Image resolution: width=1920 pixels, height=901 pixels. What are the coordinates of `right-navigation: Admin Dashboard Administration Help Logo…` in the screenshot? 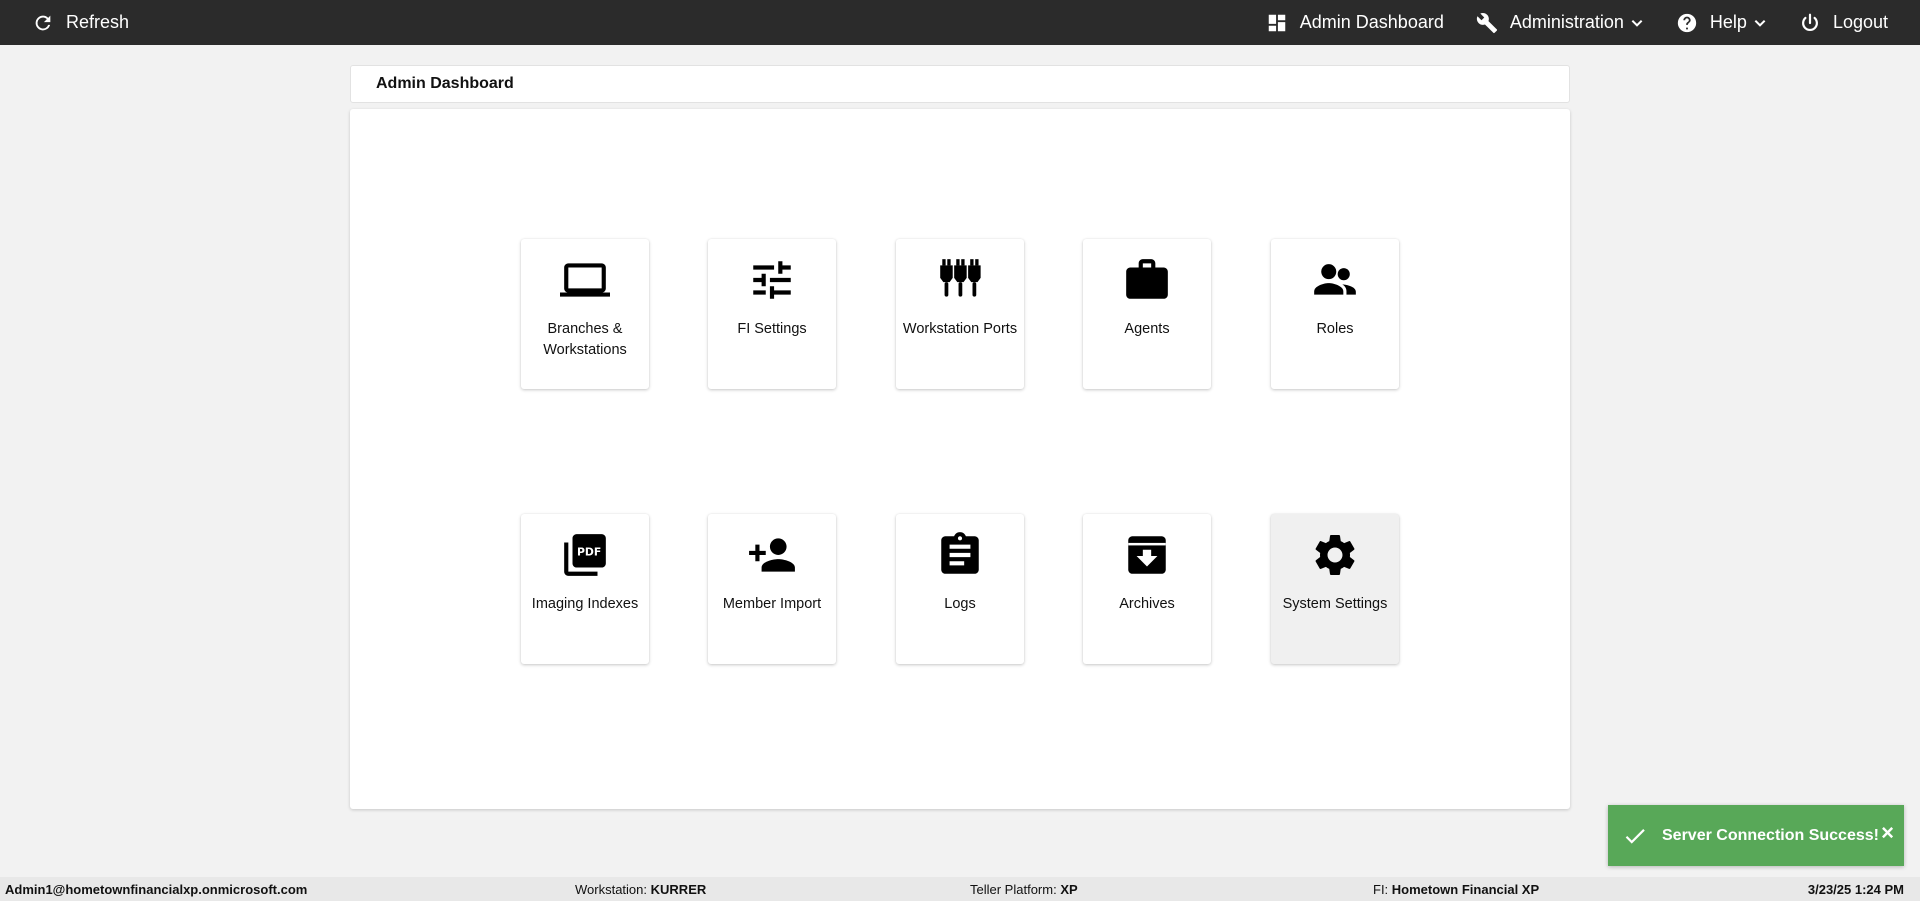 It's located at (1561, 22).